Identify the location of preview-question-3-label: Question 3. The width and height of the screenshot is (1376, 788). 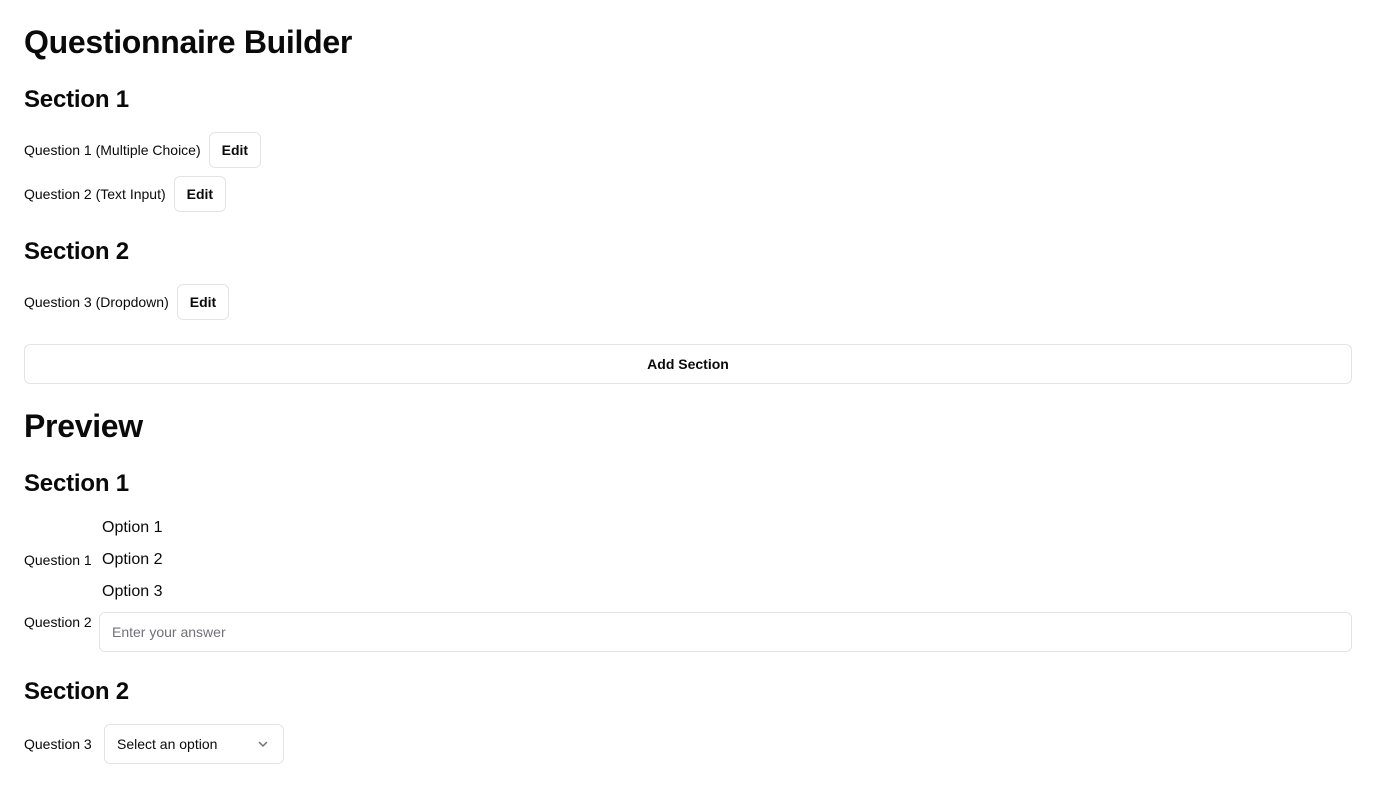
(58, 744).